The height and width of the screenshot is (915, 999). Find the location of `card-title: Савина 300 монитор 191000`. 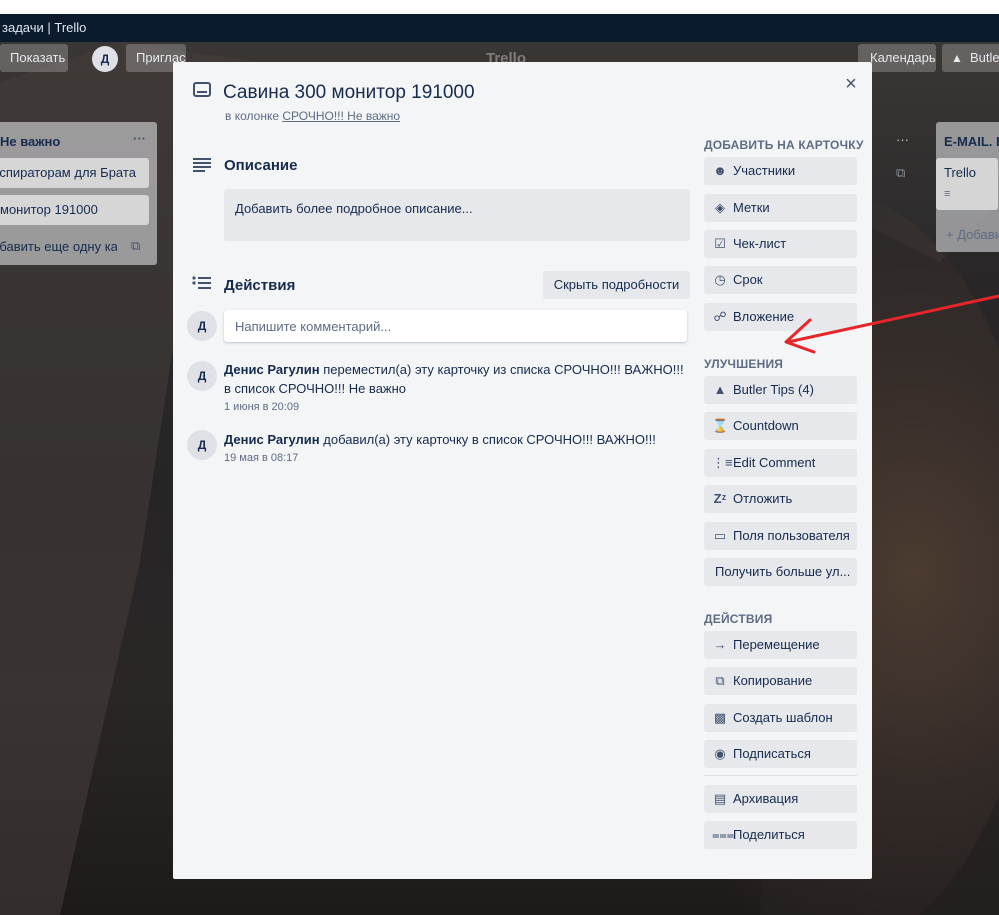

card-title: Савина 300 монитор 191000 is located at coordinates (349, 93).